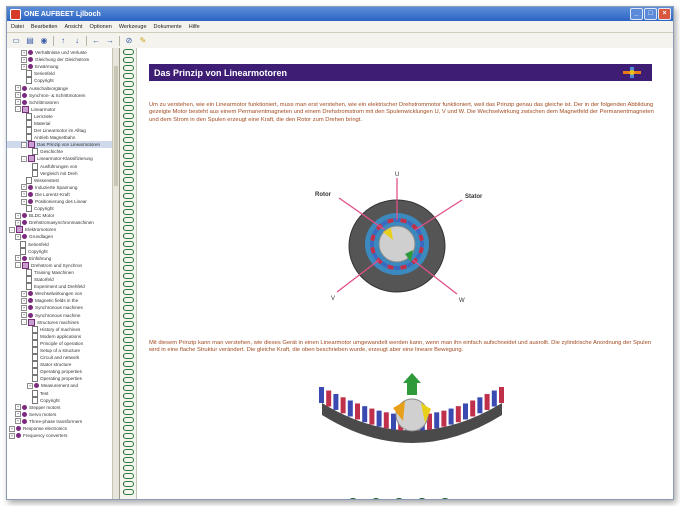  I want to click on tree-item: + Induzierte Spannung, so click(63, 187).